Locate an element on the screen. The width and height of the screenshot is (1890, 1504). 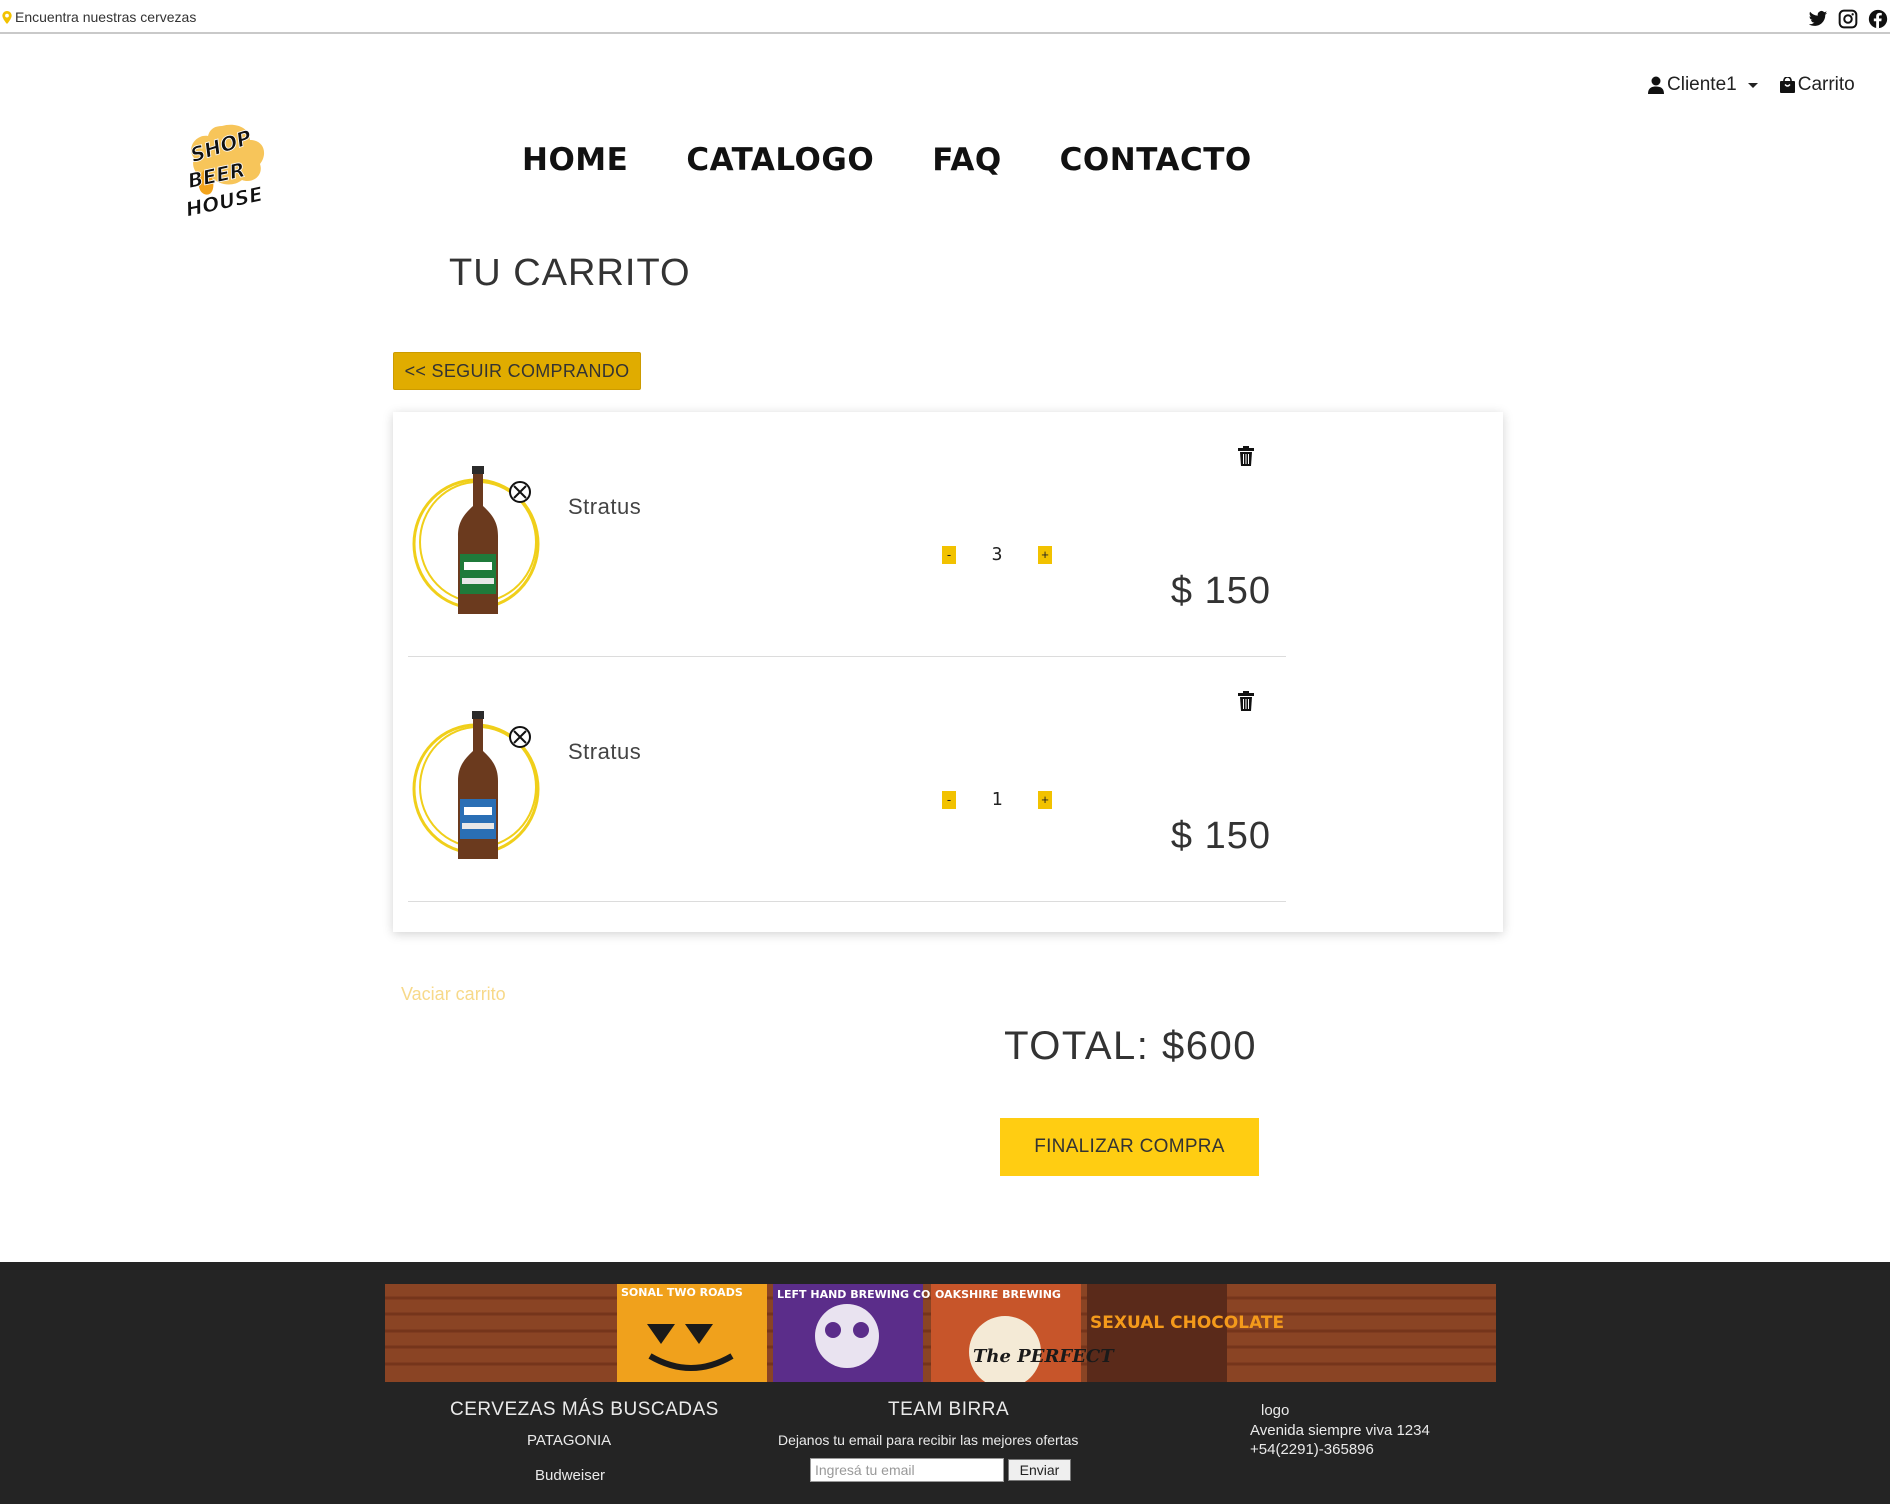
cart-item: Stratus - 3 + $ 150 is located at coordinates (847, 534).